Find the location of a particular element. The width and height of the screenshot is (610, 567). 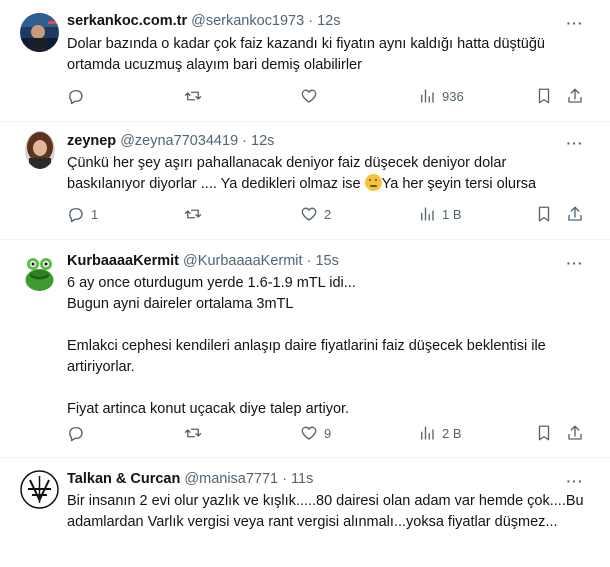

like-count: 9 is located at coordinates (328, 433).